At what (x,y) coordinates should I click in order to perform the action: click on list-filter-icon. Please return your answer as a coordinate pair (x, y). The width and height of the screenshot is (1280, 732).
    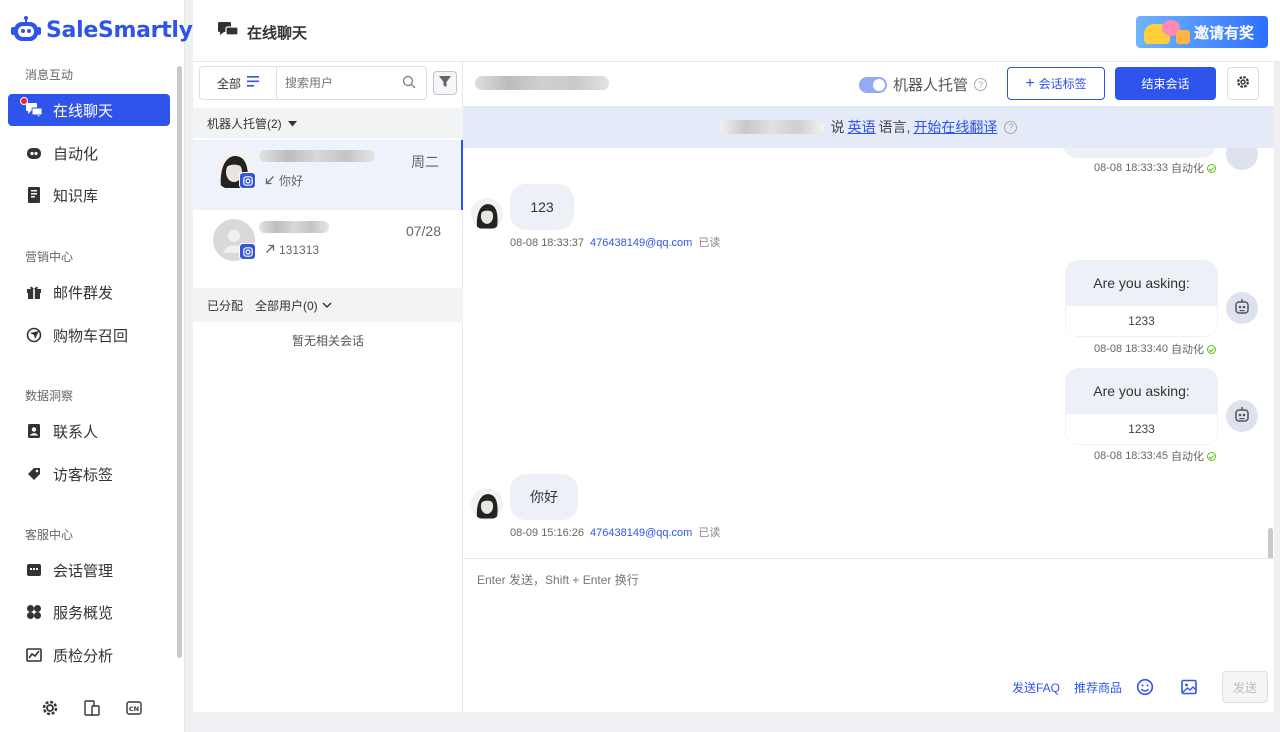
    Looking at the image, I should click on (253, 83).